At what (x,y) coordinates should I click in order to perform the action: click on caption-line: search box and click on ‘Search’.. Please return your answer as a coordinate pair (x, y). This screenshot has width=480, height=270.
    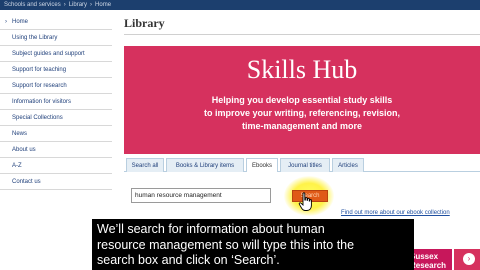
    Looking at the image, I should click on (188, 260).